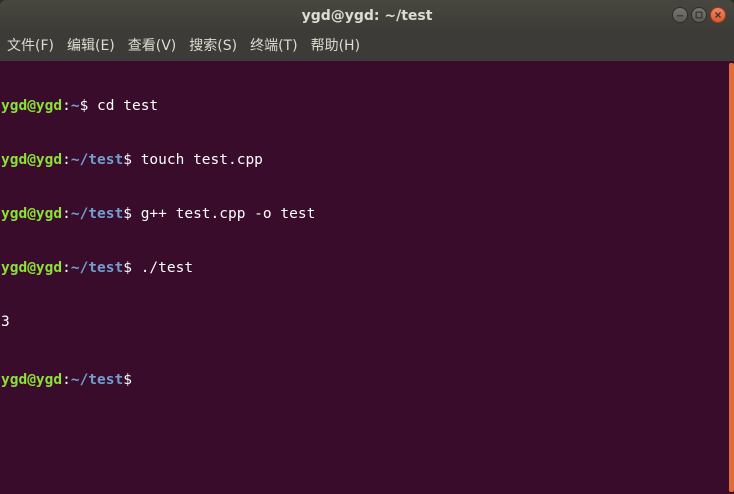 The width and height of the screenshot is (734, 494). Describe the element at coordinates (364, 214) in the screenshot. I see `terminal-line: ygd@ygd:~/test$ g++ test.cpp -o test` at that location.